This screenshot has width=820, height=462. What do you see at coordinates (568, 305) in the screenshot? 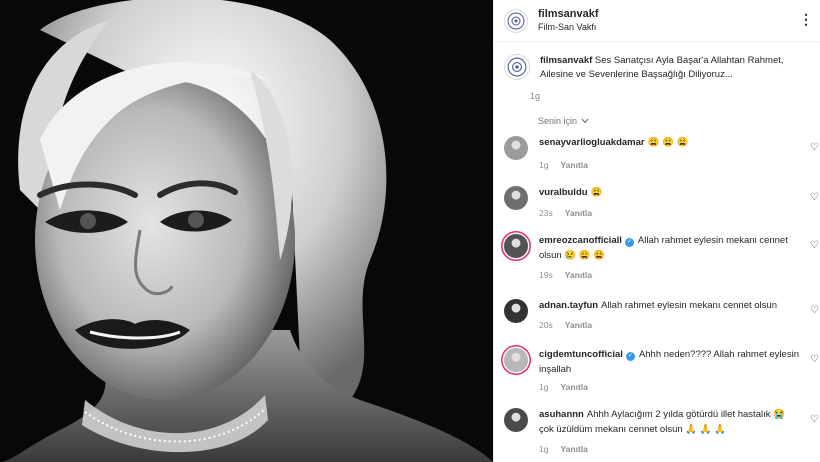
I see `comment-username: adnan.tayfun` at bounding box center [568, 305].